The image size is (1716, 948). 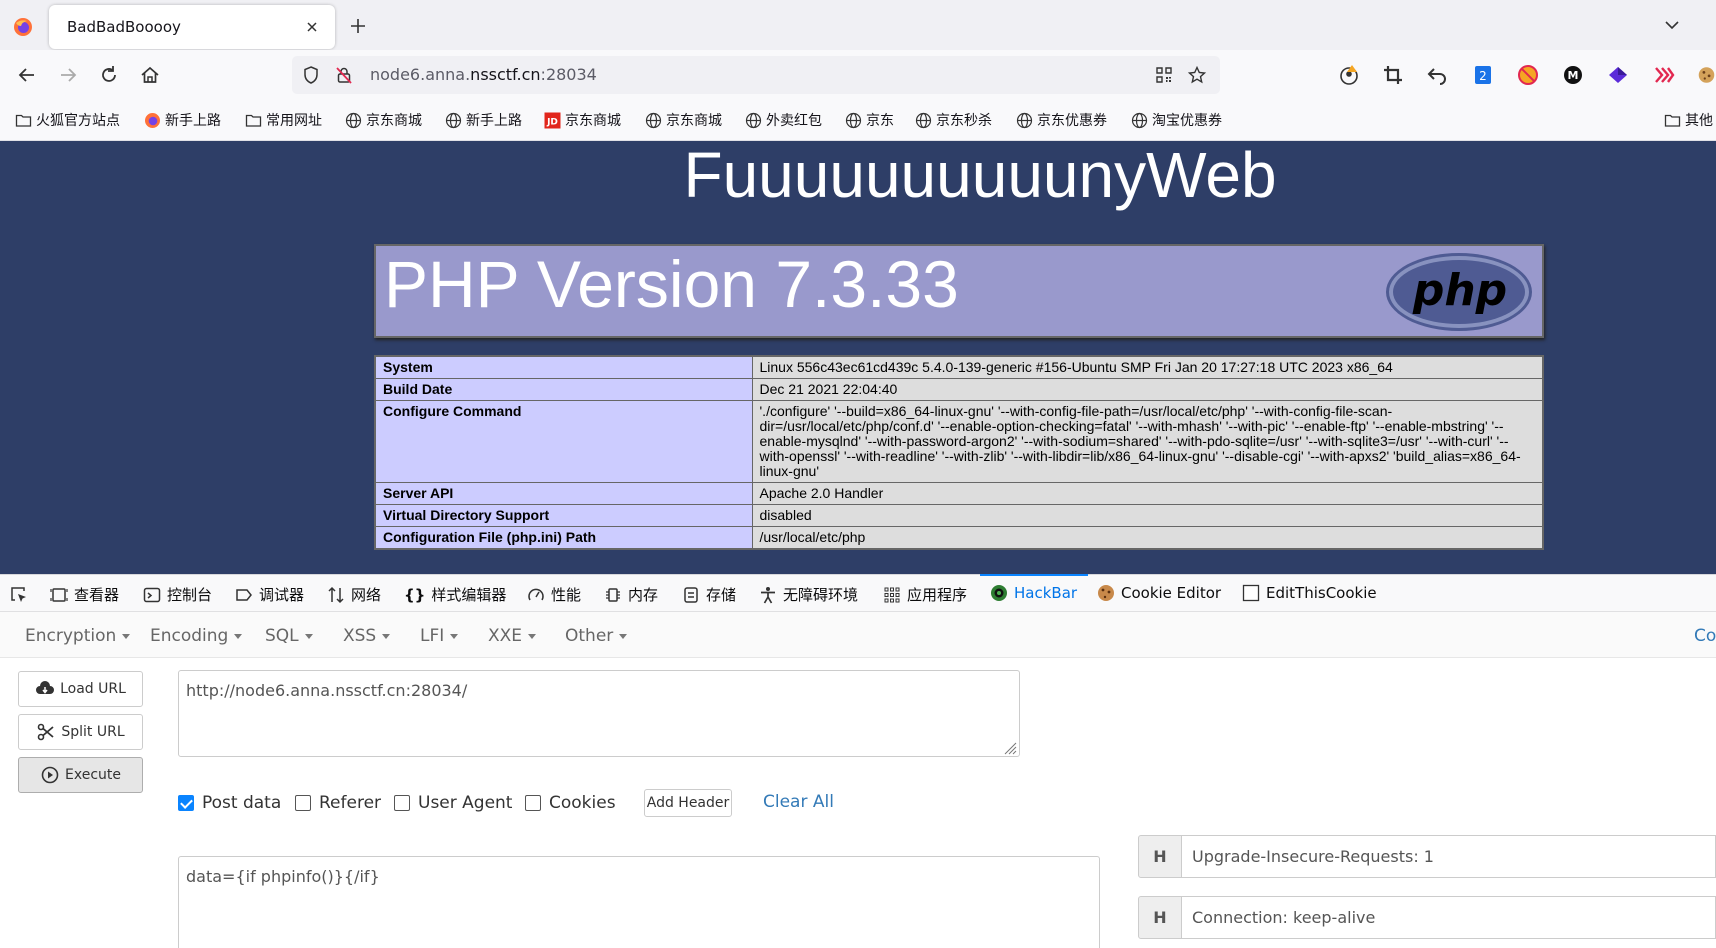 I want to click on bookmark-item: 常用网址, so click(x=283, y=120).